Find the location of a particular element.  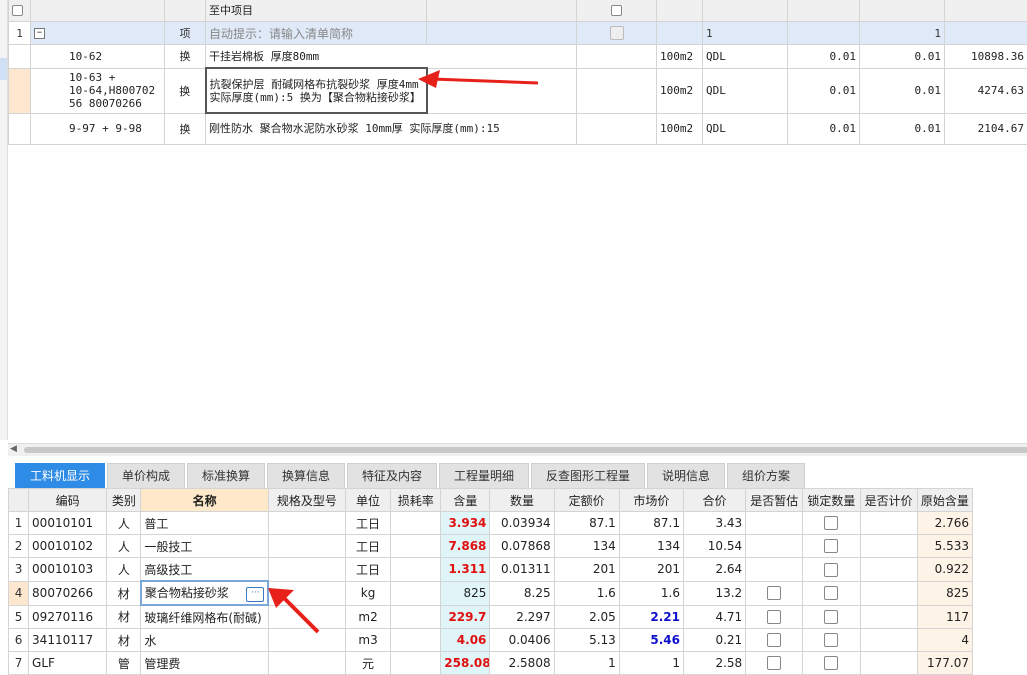

arrow-annotation-top is located at coordinates (478, 79).